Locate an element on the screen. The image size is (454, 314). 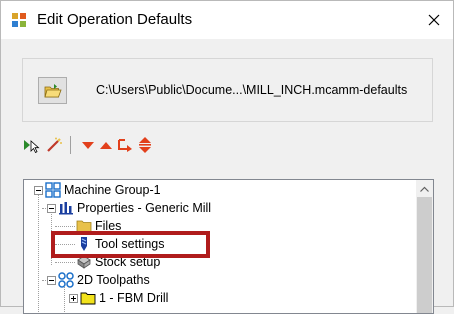
move-up-button is located at coordinates (106, 145).